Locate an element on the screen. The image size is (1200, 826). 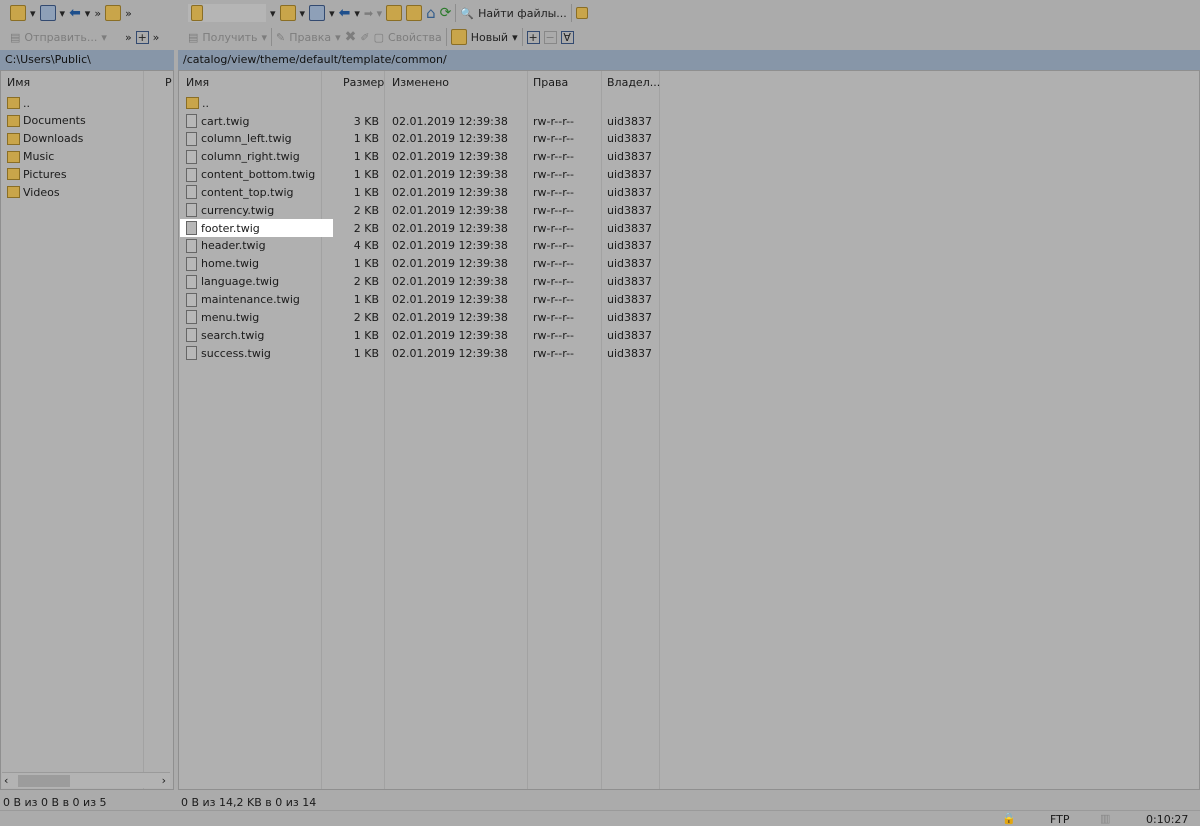
delete-icon: ✖ is located at coordinates (351, 37).